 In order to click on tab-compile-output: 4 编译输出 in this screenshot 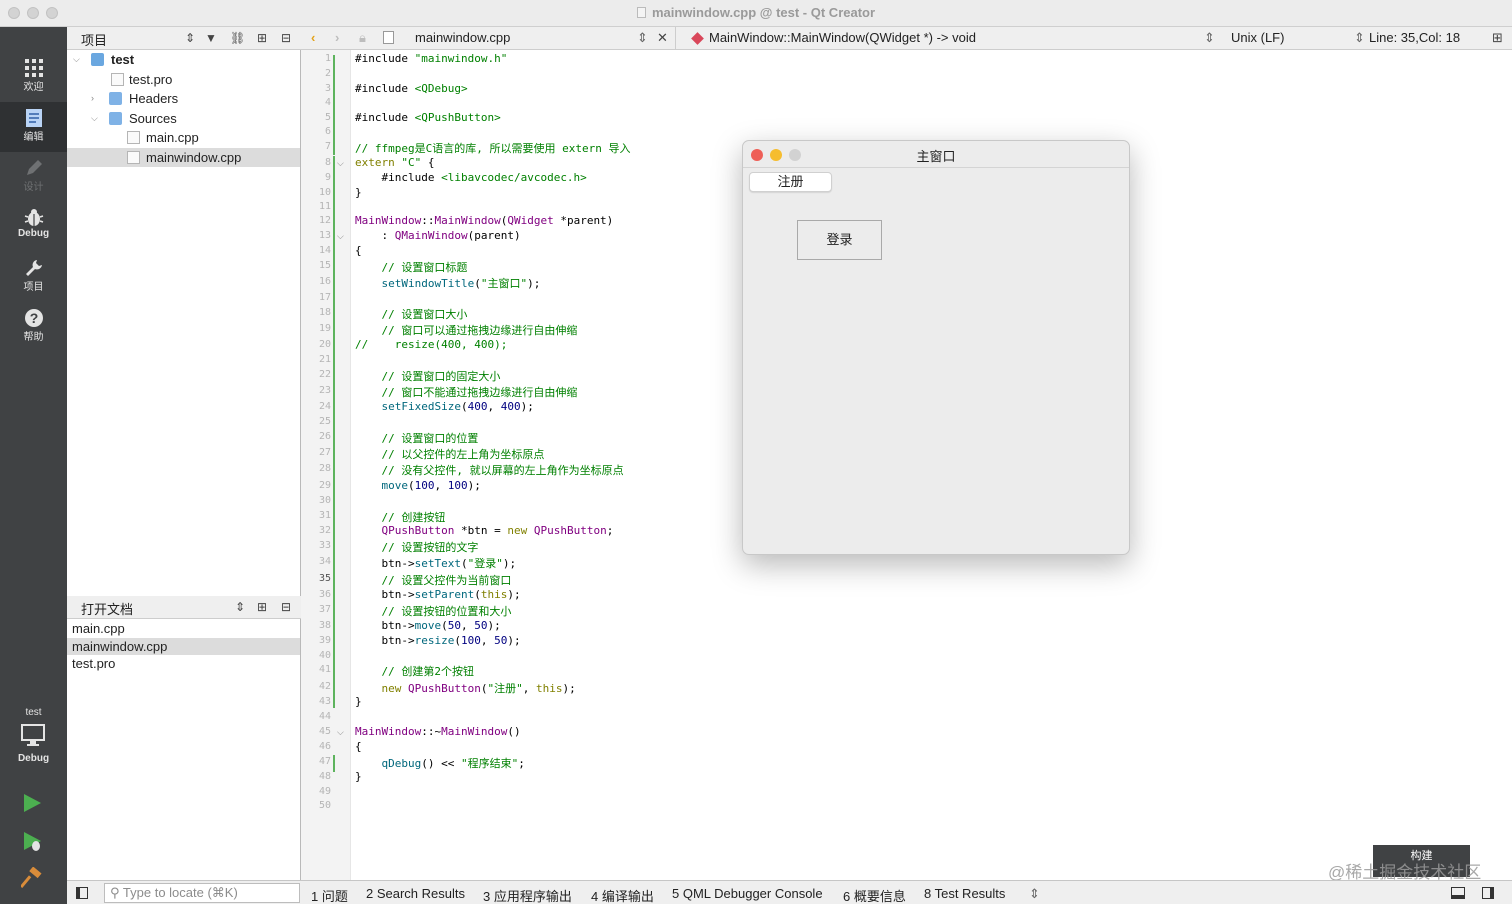, I will do `click(622, 895)`.